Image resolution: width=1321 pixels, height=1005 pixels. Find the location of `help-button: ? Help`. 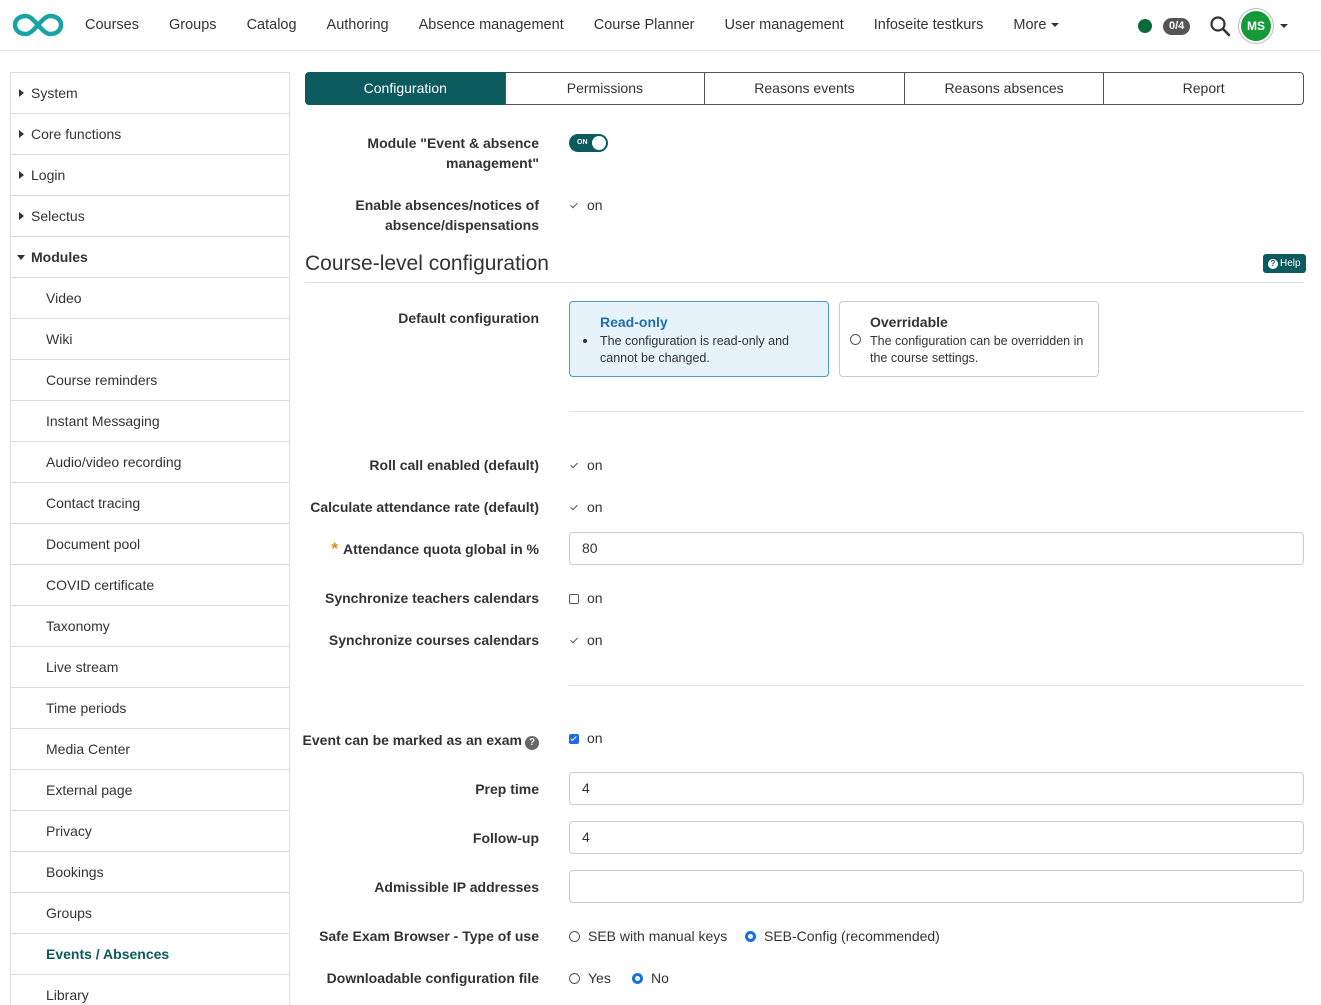

help-button: ? Help is located at coordinates (1284, 263).